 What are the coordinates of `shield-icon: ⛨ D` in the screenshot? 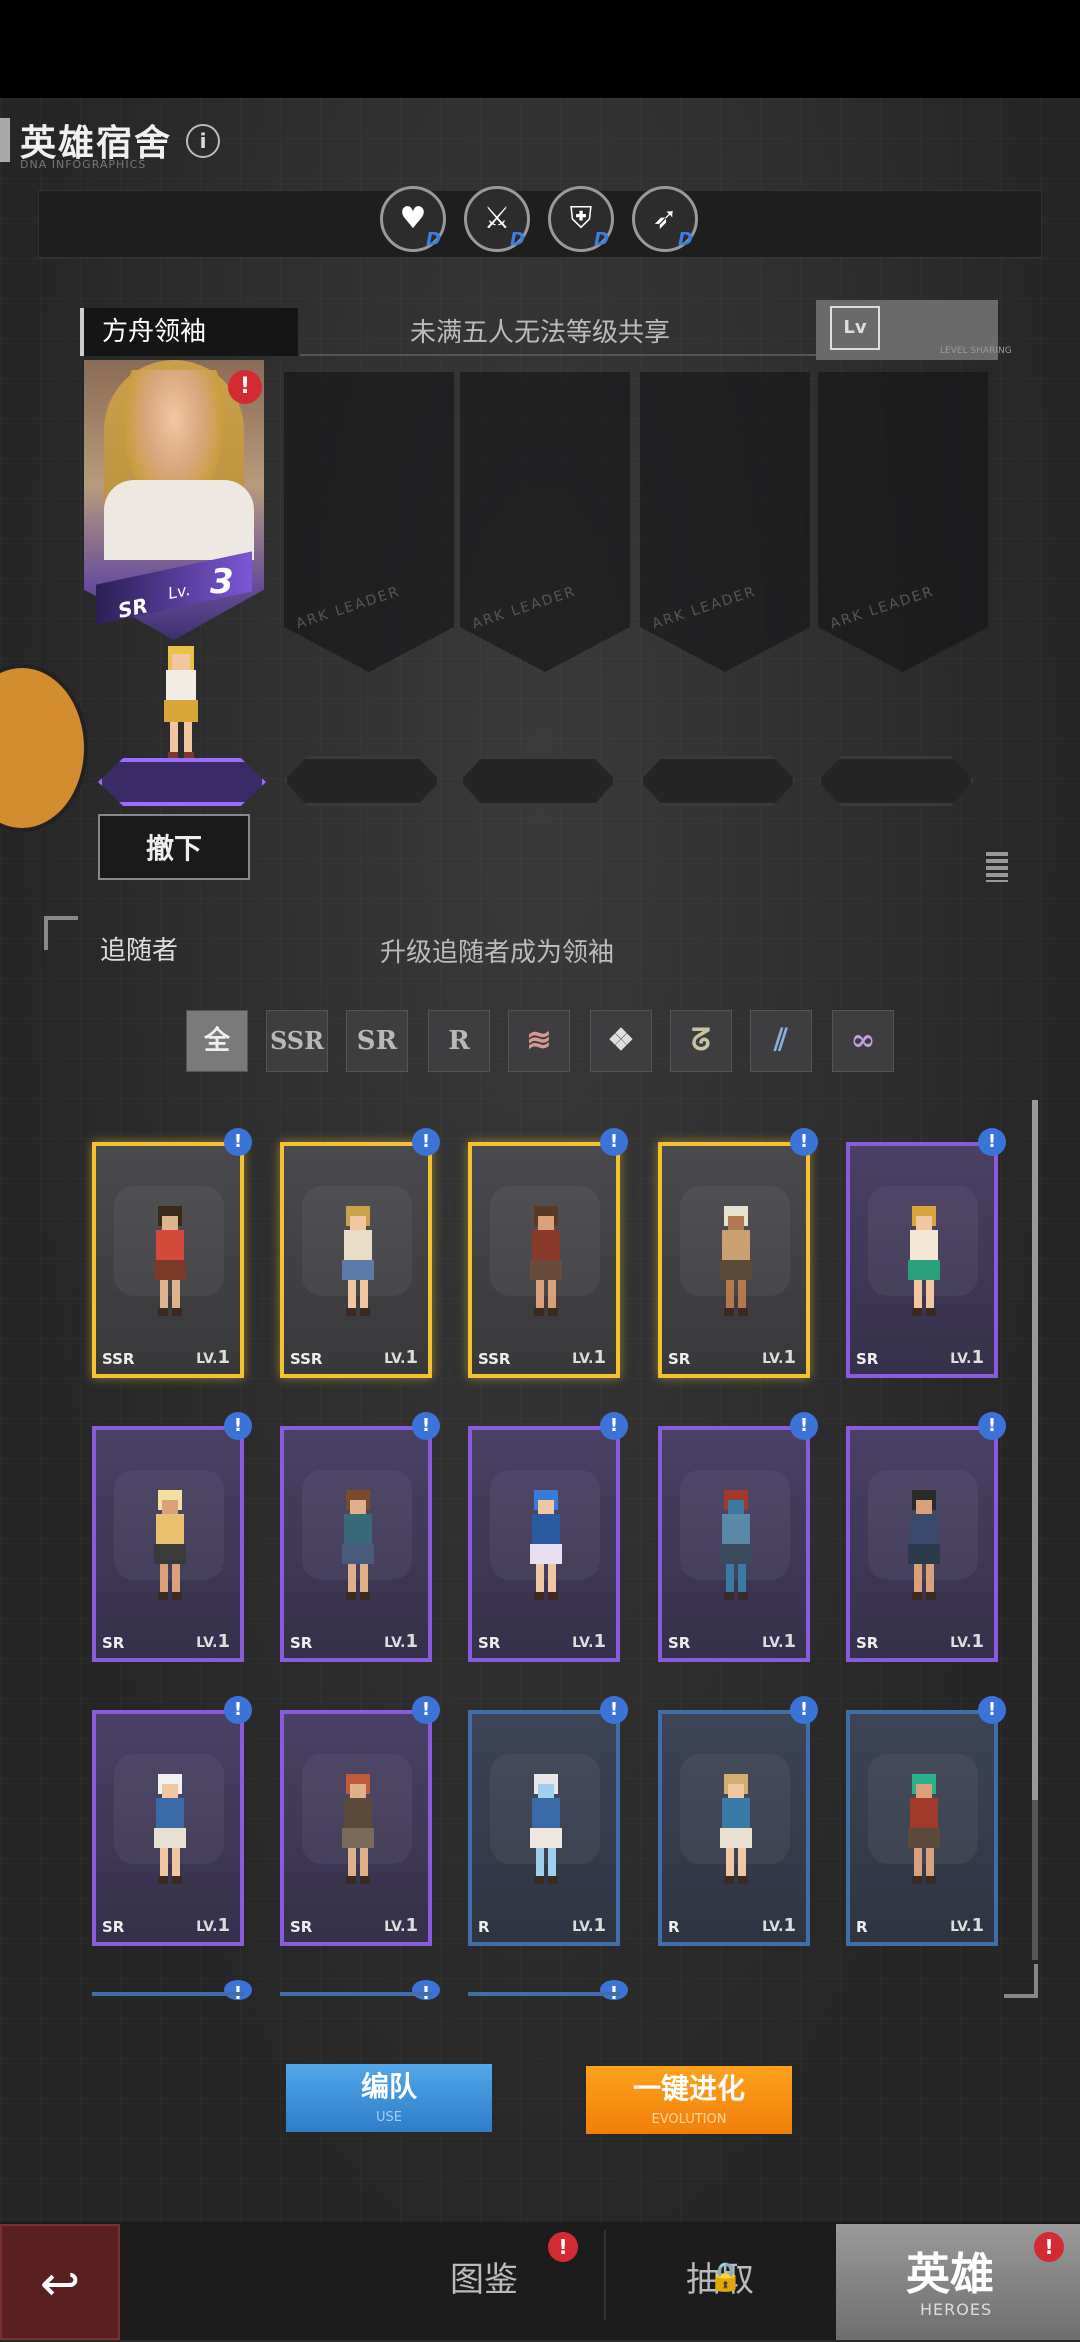 It's located at (581, 219).